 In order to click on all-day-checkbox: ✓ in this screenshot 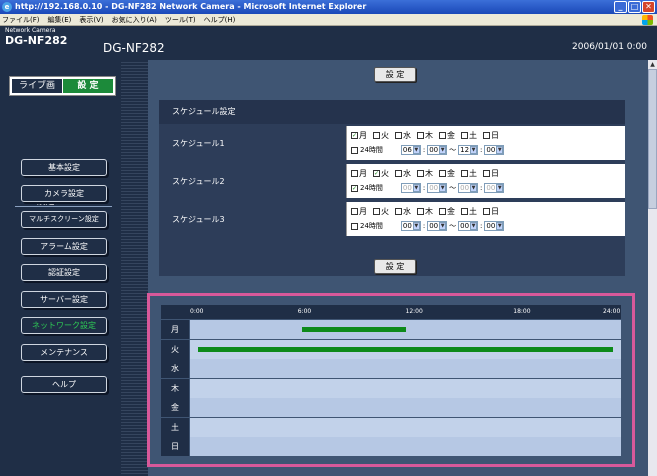, I will do `click(354, 188)`.